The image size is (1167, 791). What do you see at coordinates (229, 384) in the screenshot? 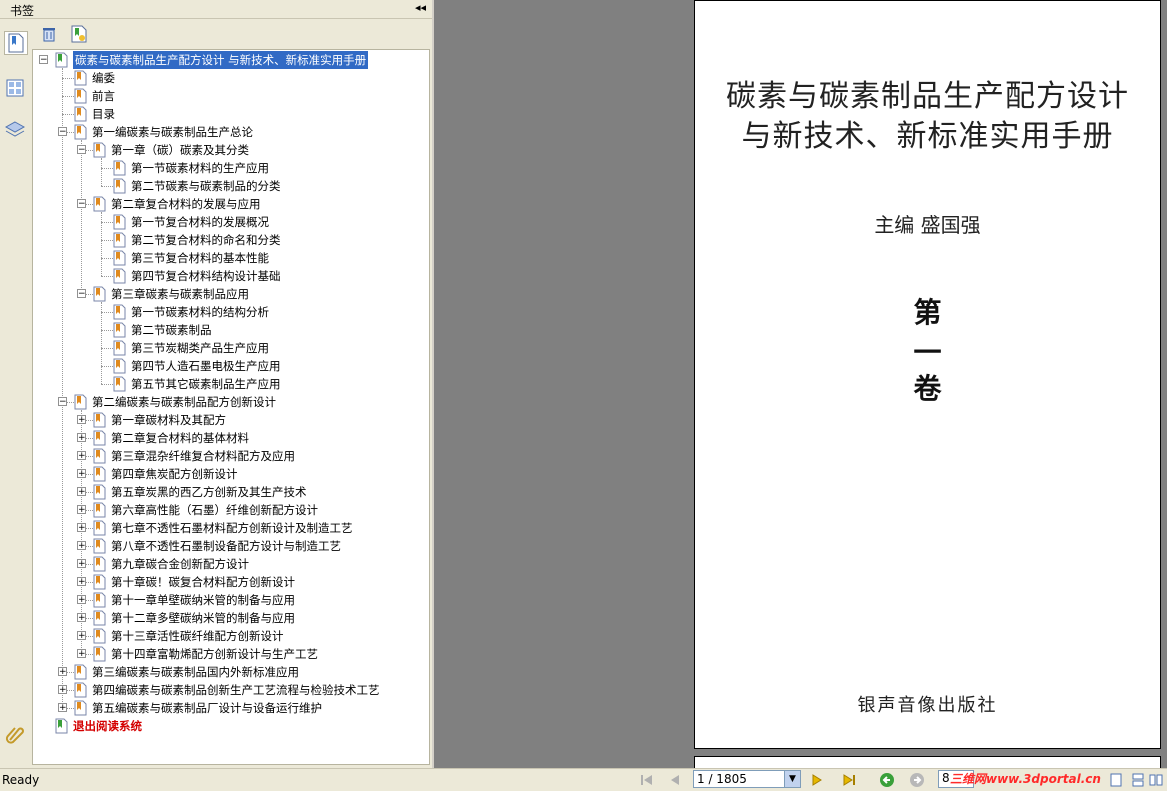
I see `bookmark-item: 第五节其它碳素制品生产应用` at bounding box center [229, 384].